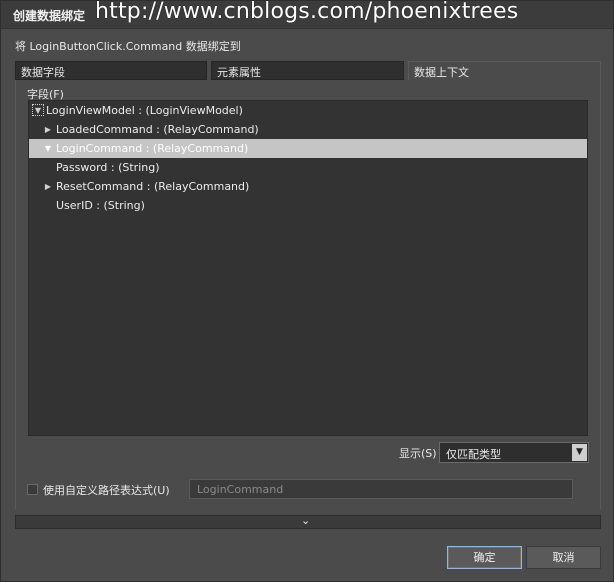  What do you see at coordinates (579, 452) in the screenshot?
I see `chevron-down-icon: ▼` at bounding box center [579, 452].